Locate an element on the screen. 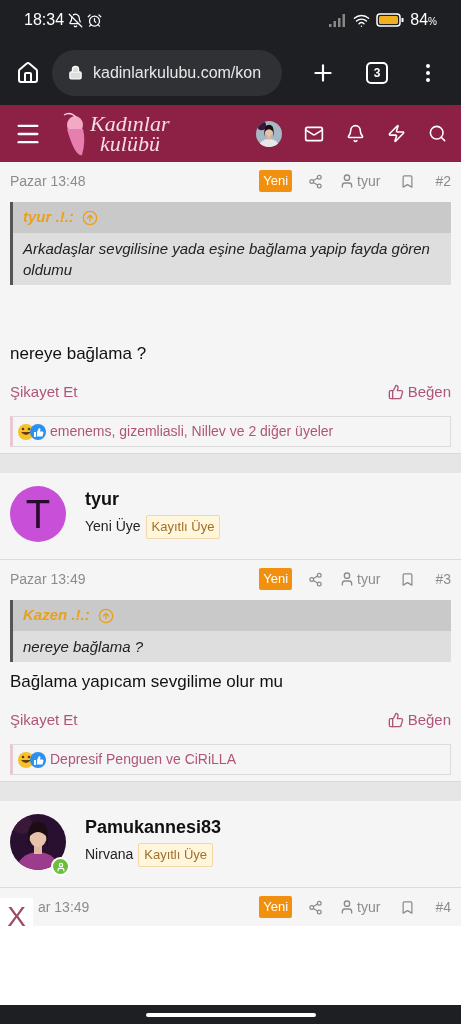  battery-level: 84% is located at coordinates (423, 20).